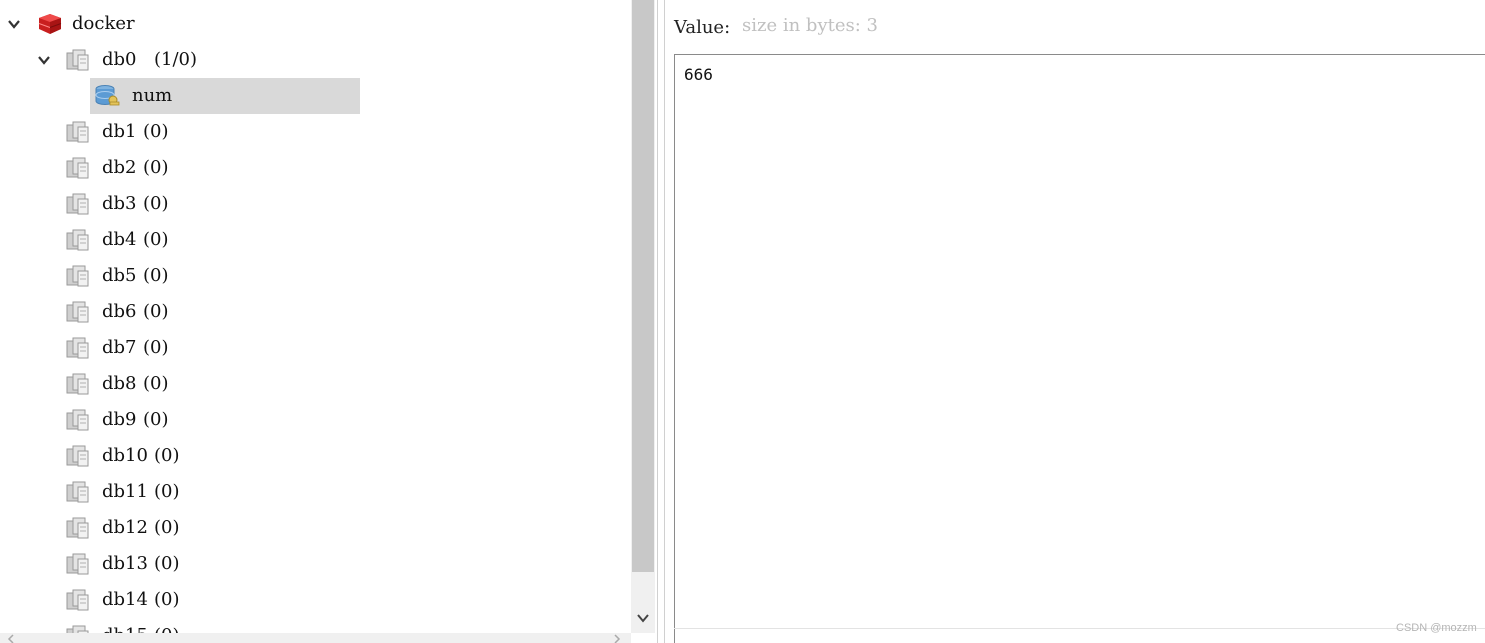 This screenshot has width=1485, height=643. What do you see at coordinates (119, 204) in the screenshot?
I see `db-name: db3` at bounding box center [119, 204].